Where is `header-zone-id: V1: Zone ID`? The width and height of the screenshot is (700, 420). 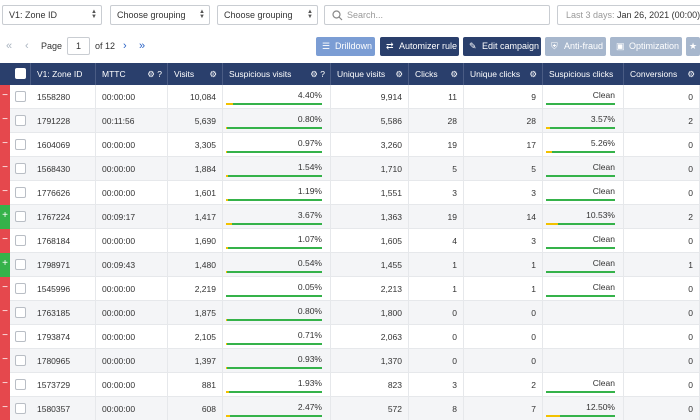 header-zone-id: V1: Zone ID is located at coordinates (63, 74).